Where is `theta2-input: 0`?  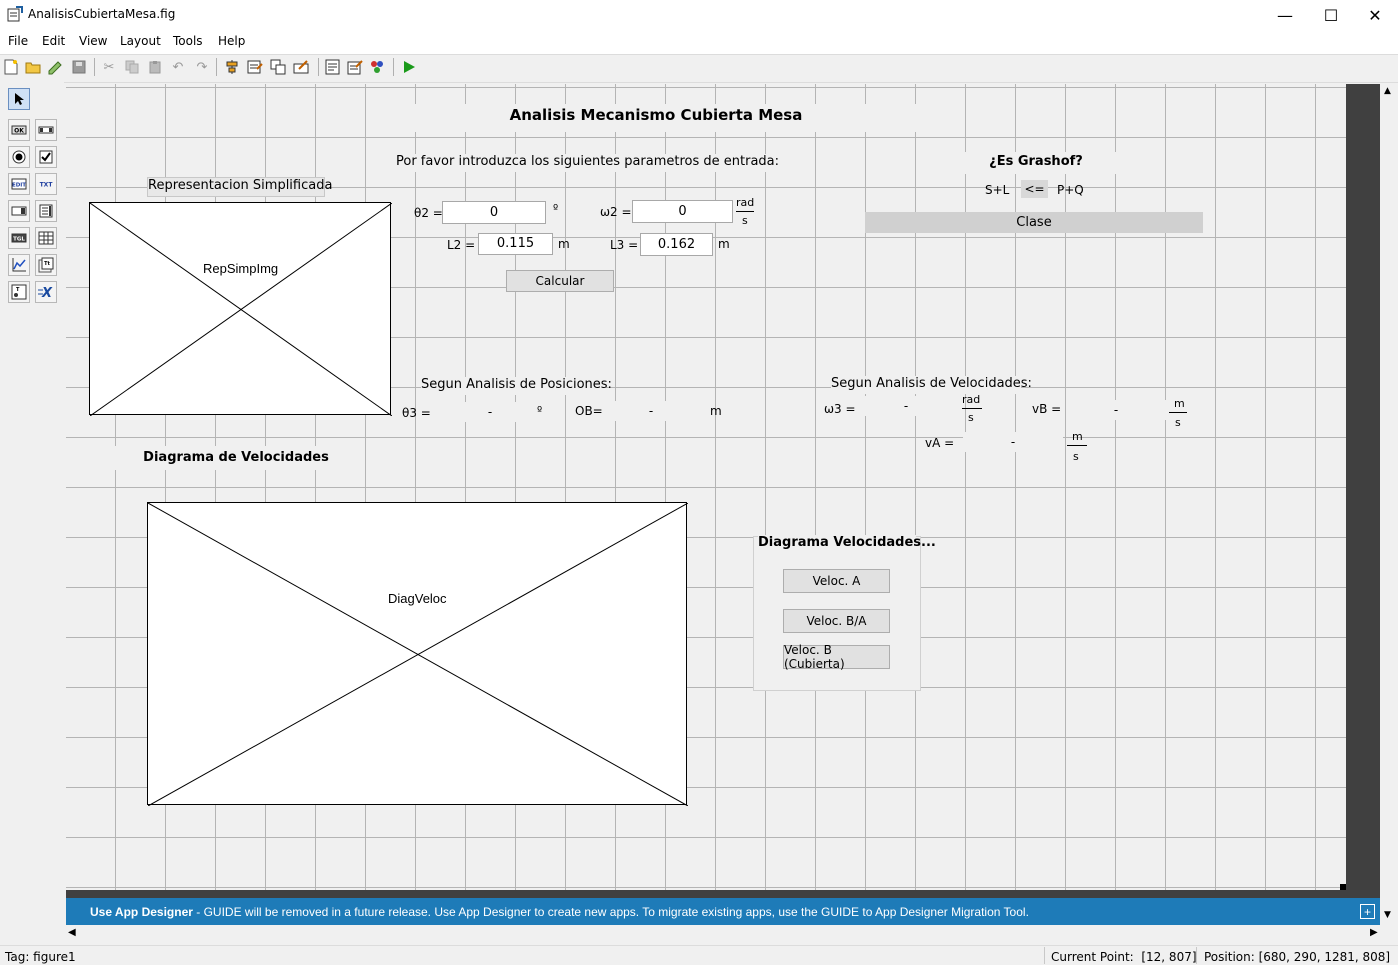 theta2-input: 0 is located at coordinates (494, 212).